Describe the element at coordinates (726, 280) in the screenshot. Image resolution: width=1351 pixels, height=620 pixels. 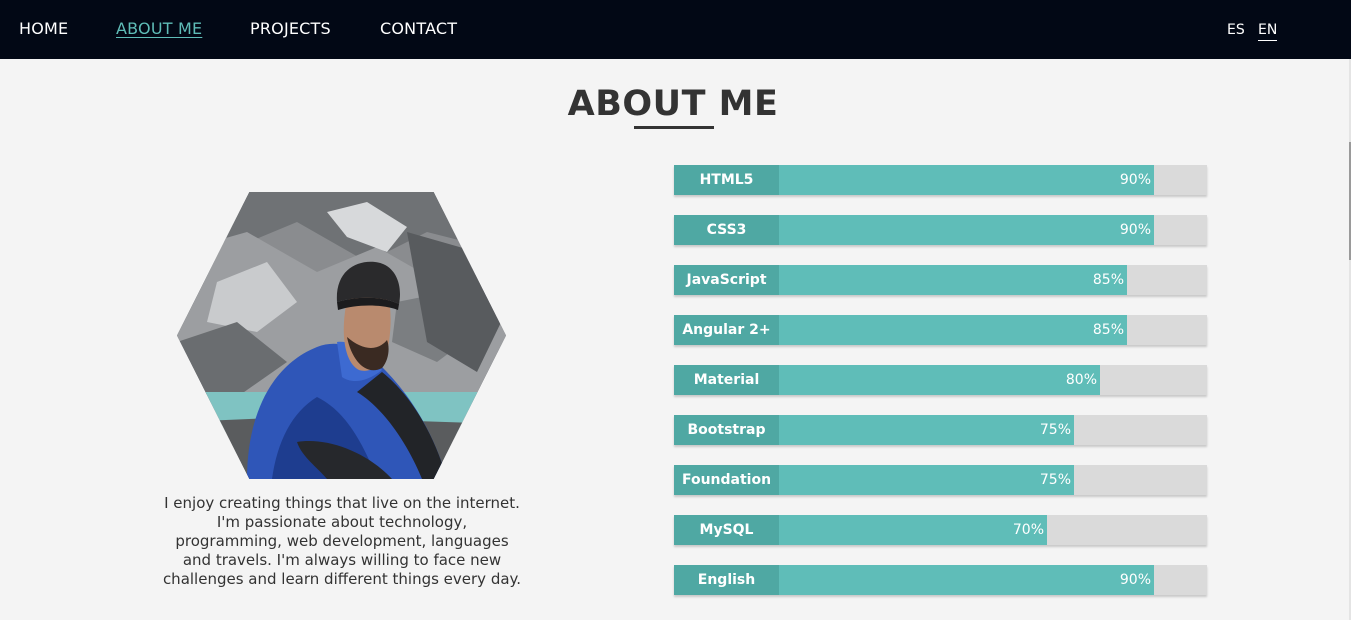
I see `skill-label: JavaScript` at that location.